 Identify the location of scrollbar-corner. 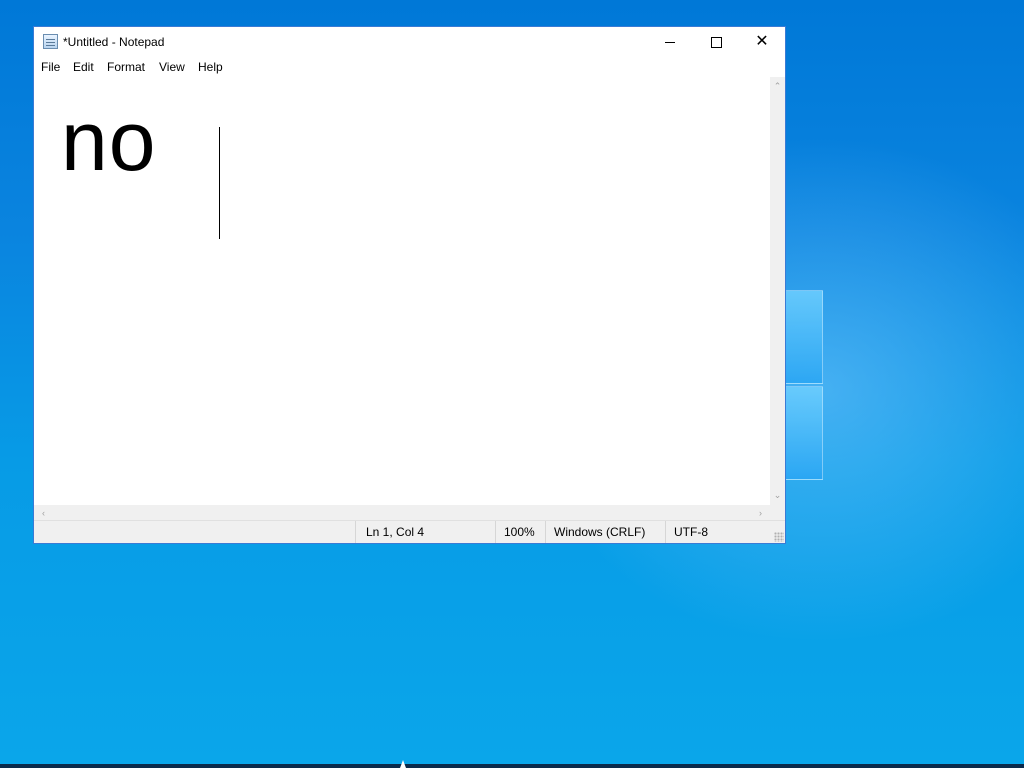
(777, 512).